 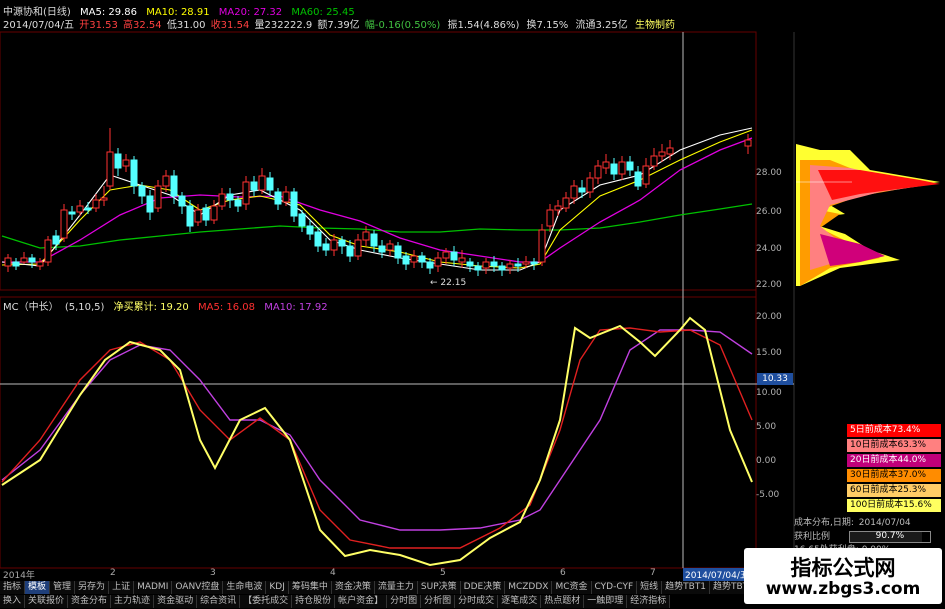 I want to click on toolbar-button: 主力轨迹, so click(x=133, y=601).